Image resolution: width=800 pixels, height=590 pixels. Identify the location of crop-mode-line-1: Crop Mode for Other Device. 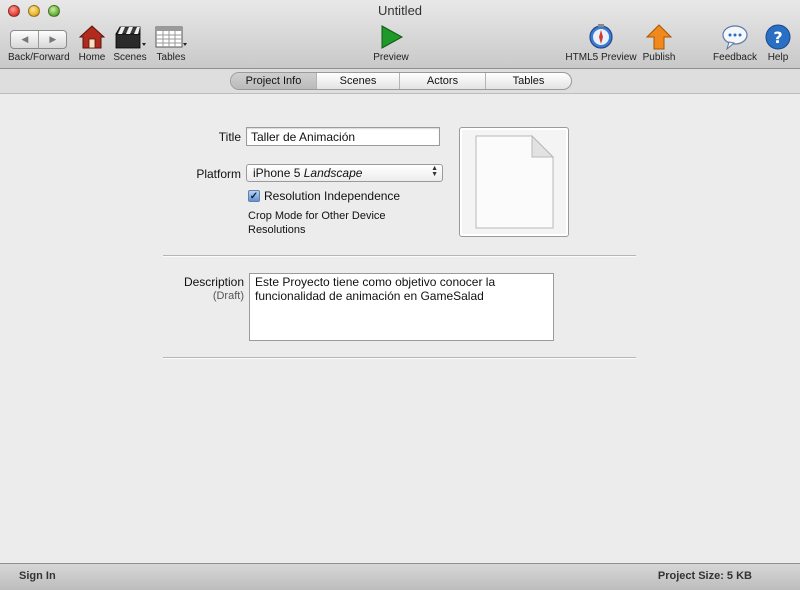
(317, 216).